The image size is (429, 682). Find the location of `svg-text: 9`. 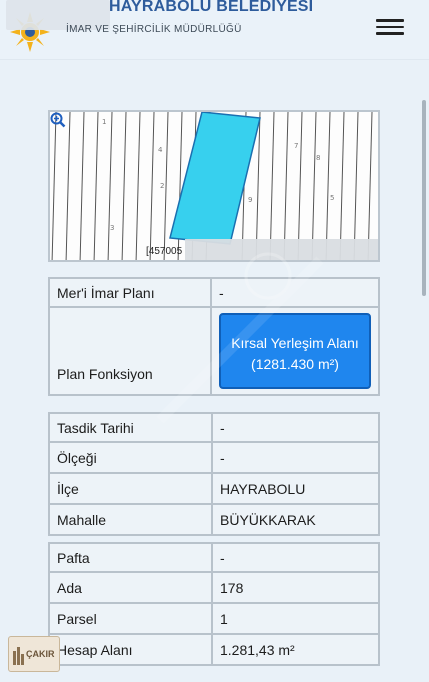

svg-text: 9 is located at coordinates (250, 200).